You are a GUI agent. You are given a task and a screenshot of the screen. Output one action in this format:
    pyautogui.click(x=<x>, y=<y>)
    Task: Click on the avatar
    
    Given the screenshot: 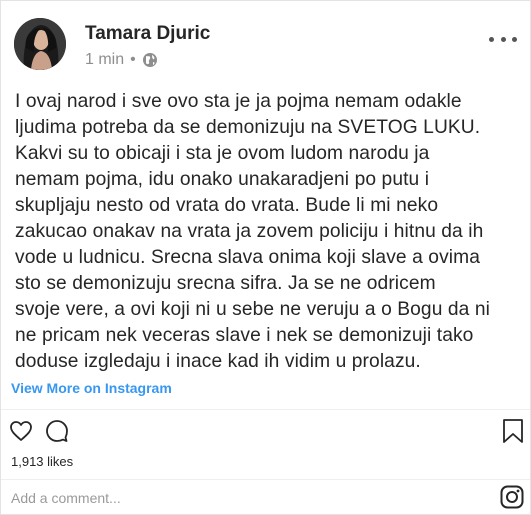 What is the action you would take?
    pyautogui.click(x=40, y=44)
    